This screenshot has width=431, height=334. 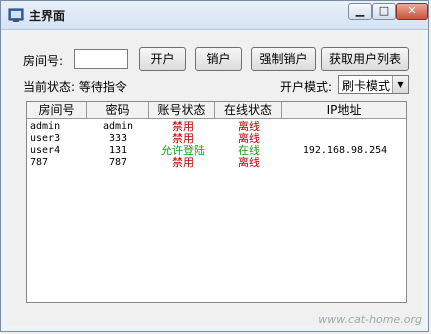 I want to click on minimize-button: ▁, so click(x=360, y=11).